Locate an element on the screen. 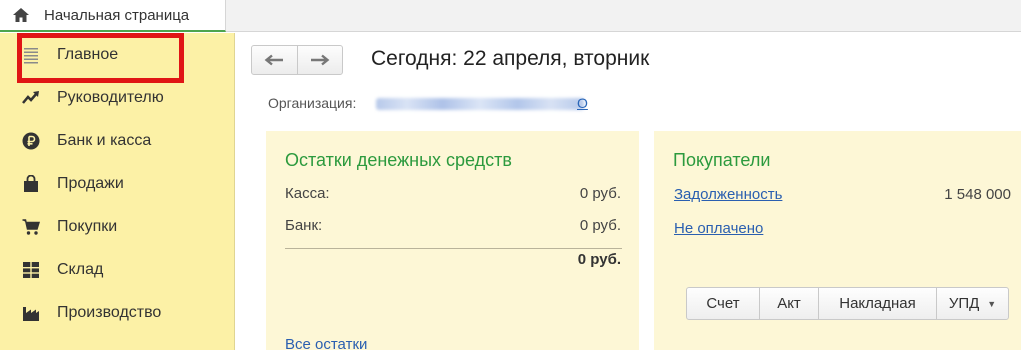 Image resolution: width=1021 pixels, height=350 pixels. list-icon is located at coordinates (31, 56).